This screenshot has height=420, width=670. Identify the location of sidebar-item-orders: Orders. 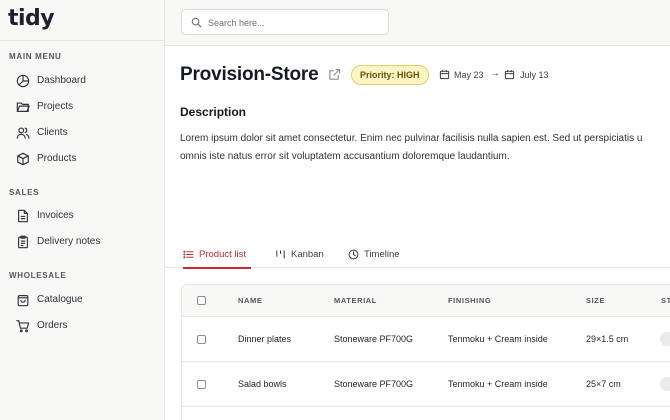
(82, 326).